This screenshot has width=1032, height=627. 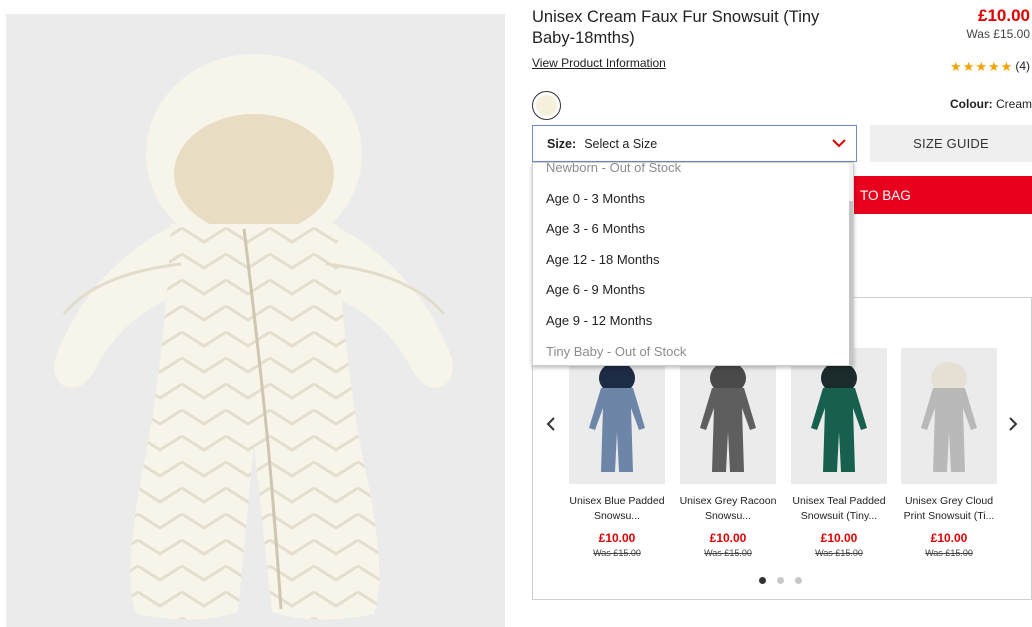 What do you see at coordinates (694, 143) in the screenshot?
I see `size-select: Size: Select a Size` at bounding box center [694, 143].